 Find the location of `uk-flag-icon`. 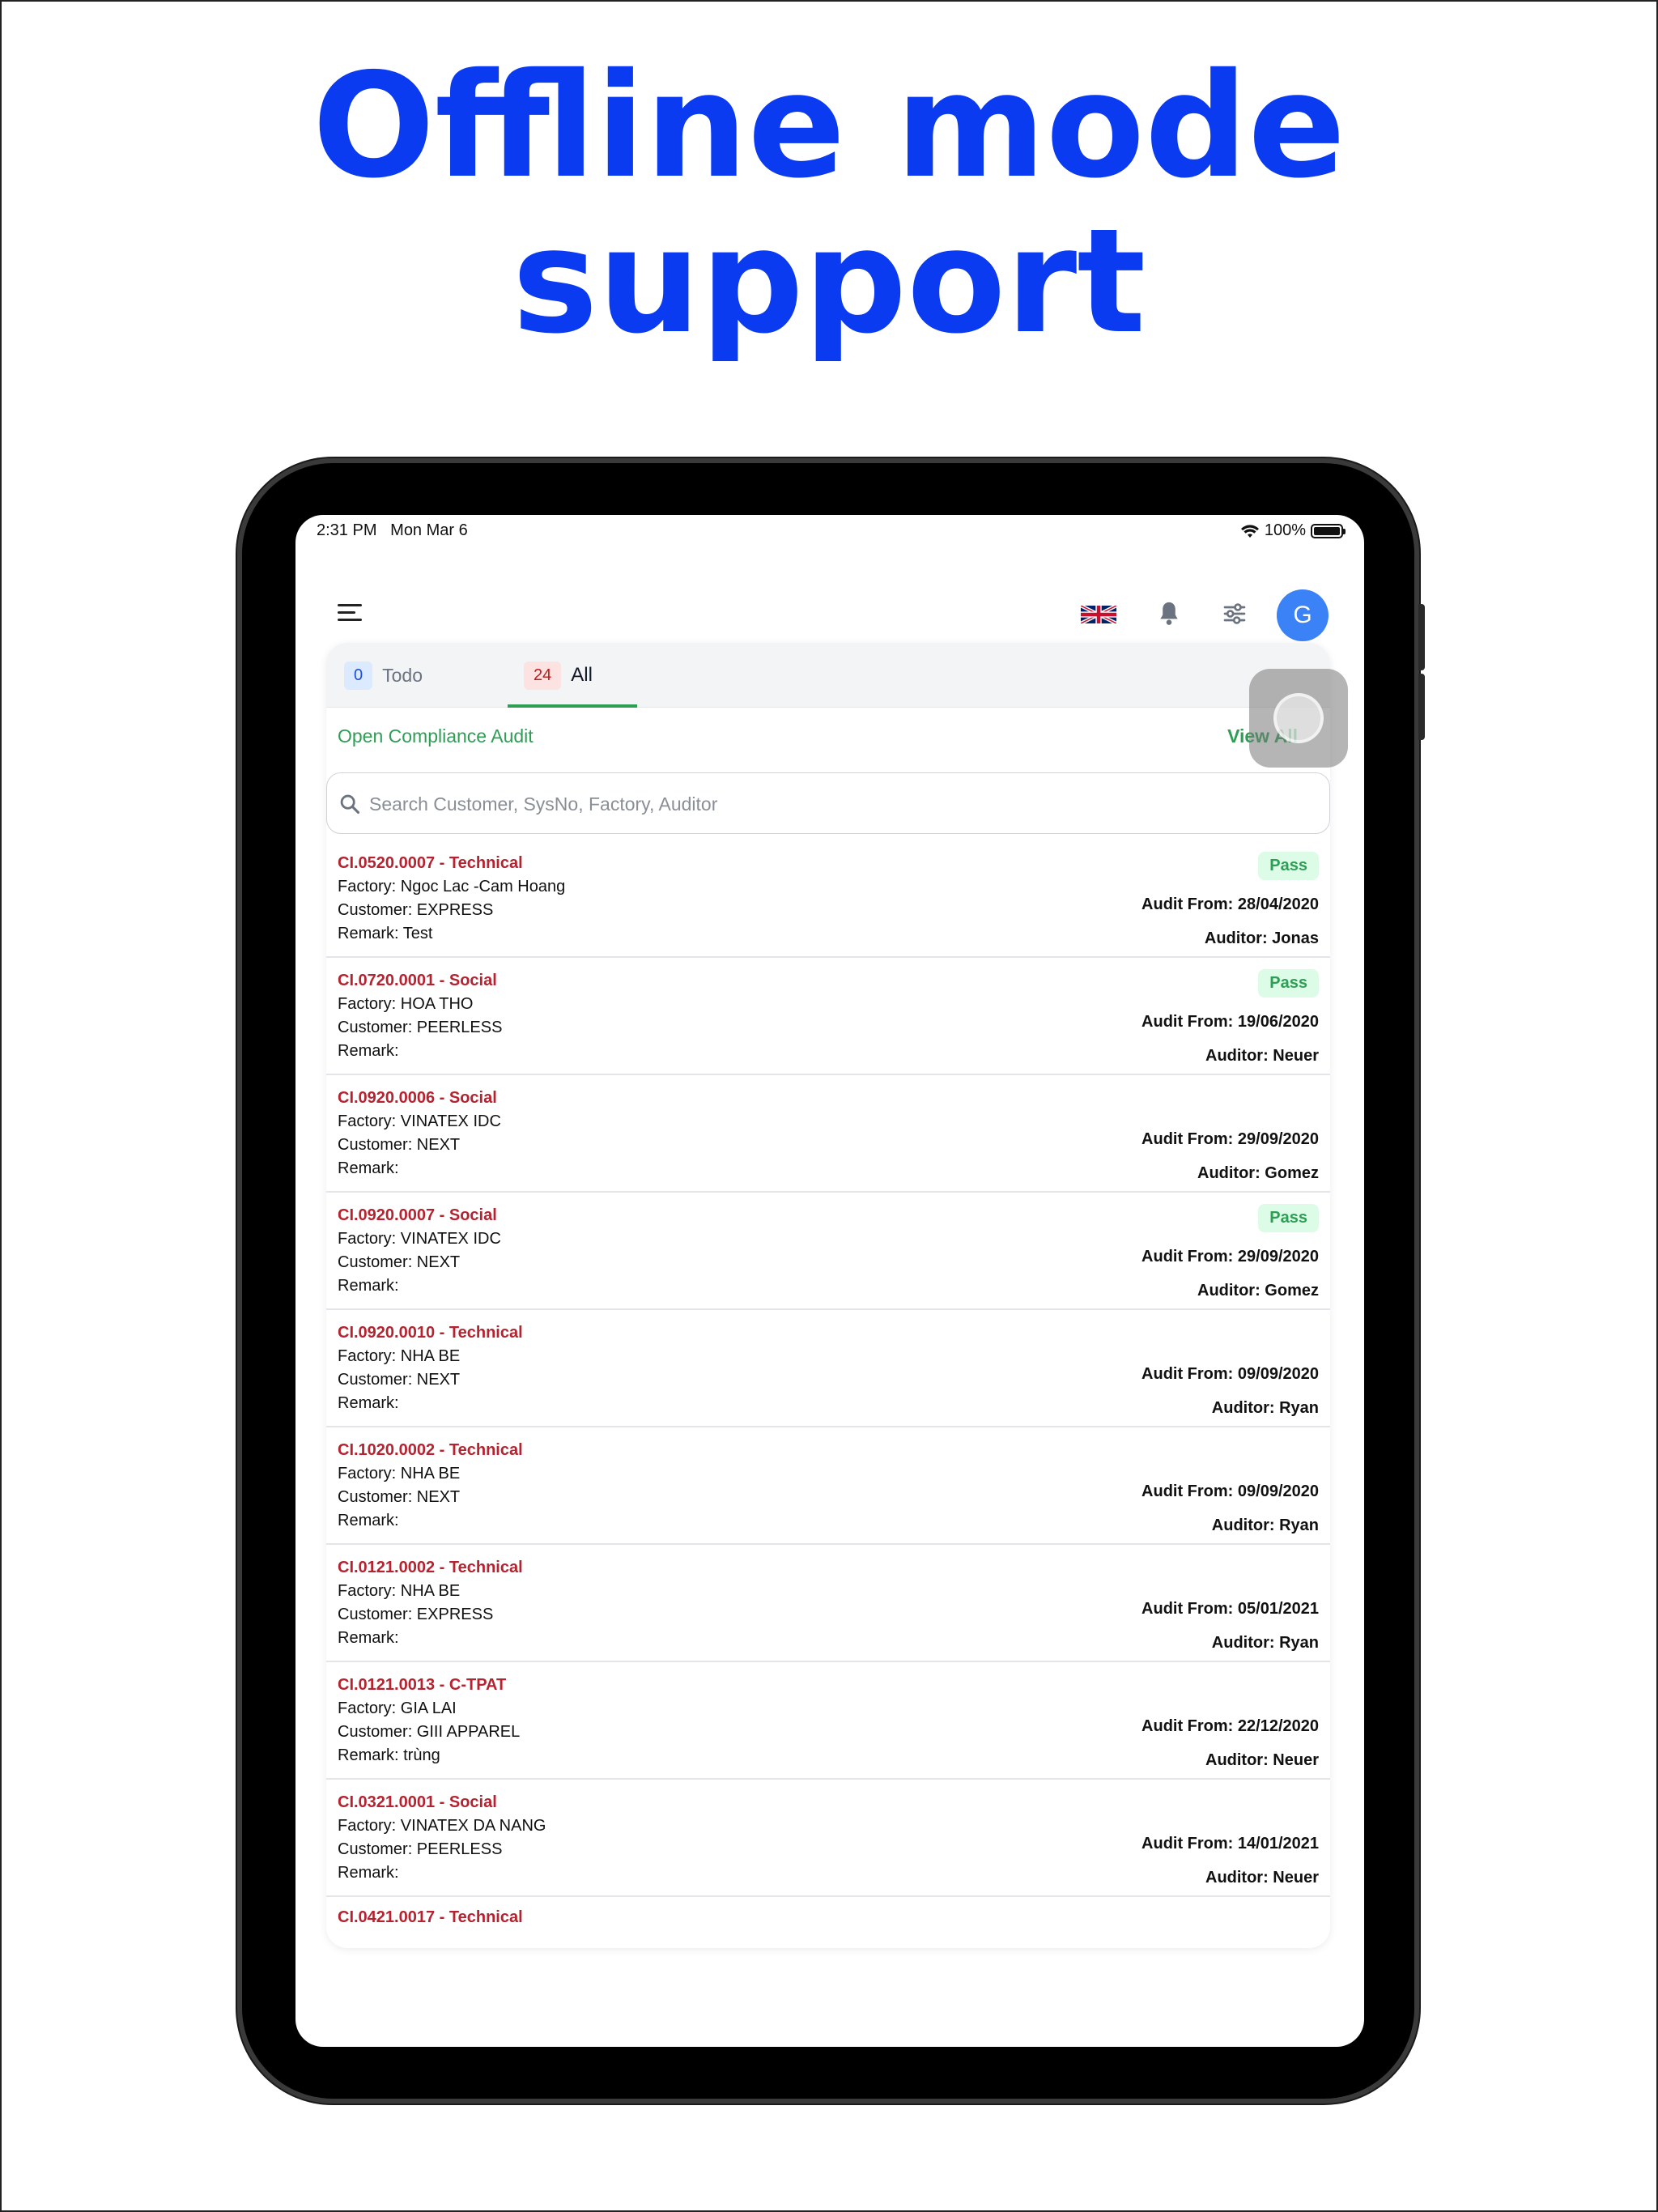

uk-flag-icon is located at coordinates (1098, 615).